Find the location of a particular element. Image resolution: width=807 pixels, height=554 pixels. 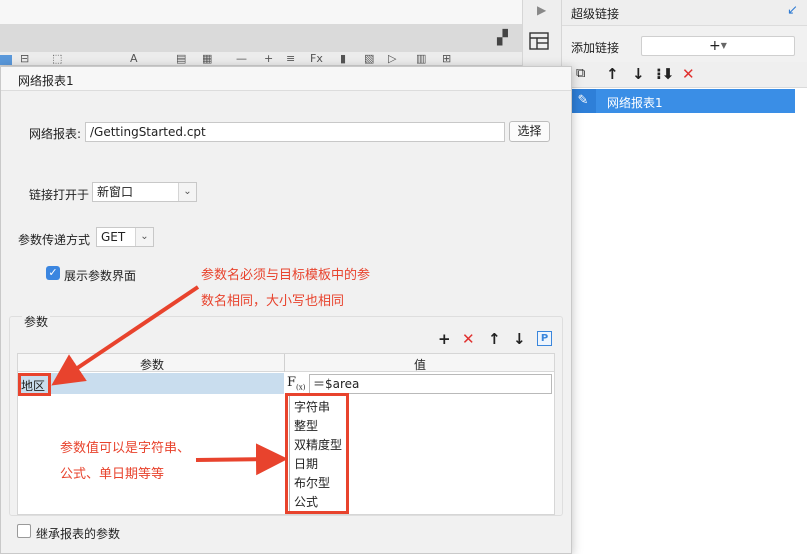

expand-arrow-icon: ▶ is located at coordinates (541, 10).